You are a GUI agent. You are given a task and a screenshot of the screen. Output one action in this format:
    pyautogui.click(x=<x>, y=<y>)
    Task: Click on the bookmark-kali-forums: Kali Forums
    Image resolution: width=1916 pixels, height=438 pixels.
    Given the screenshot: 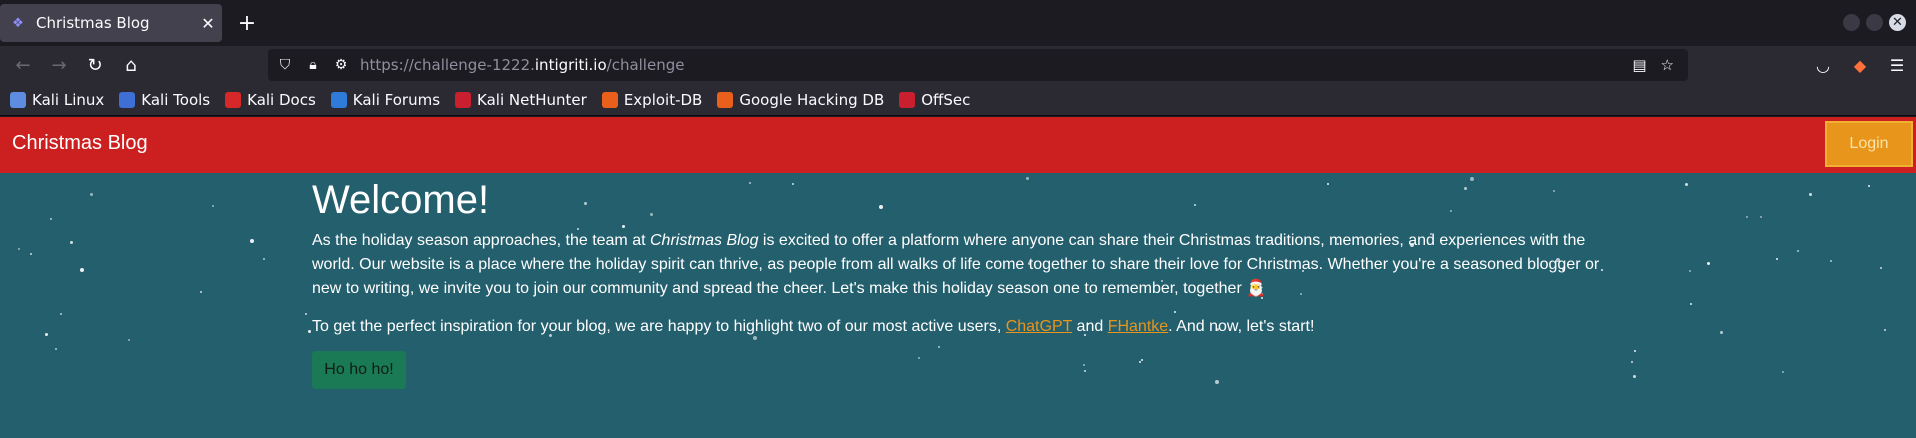 What is the action you would take?
    pyautogui.click(x=385, y=99)
    